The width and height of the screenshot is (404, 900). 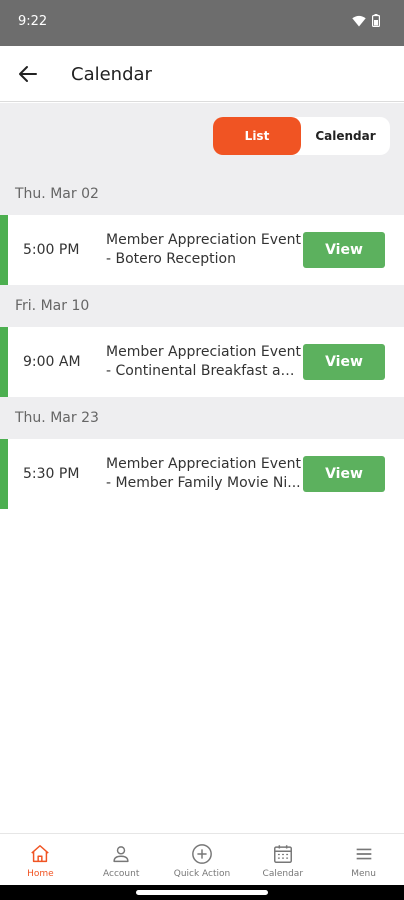 I want to click on status-icons, so click(x=366, y=20).